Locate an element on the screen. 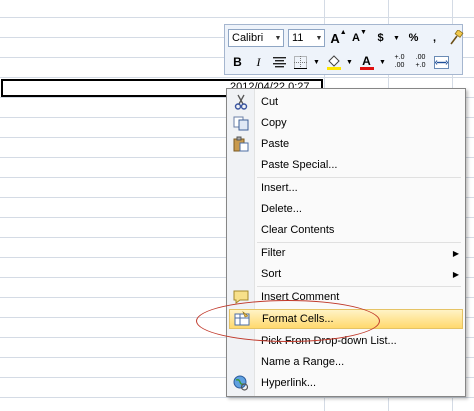 Image resolution: width=474 pixels, height=411 pixels. menu-item-filter: Filter ▶ is located at coordinates (346, 253).